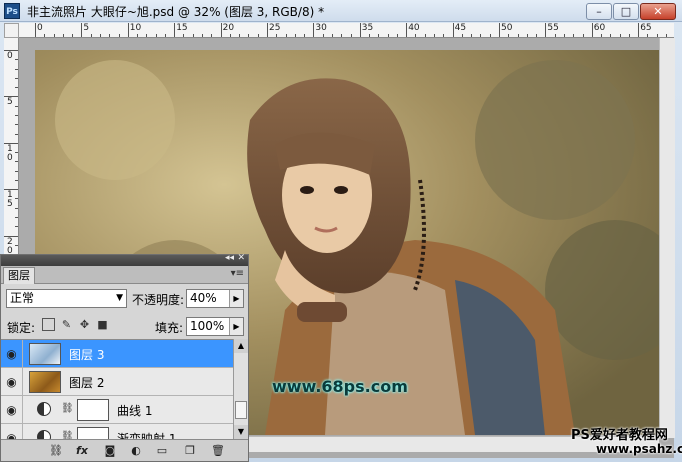  What do you see at coordinates (236, 298) in the screenshot?
I see `opacity-slider-arrow-icon: ▶` at bounding box center [236, 298].